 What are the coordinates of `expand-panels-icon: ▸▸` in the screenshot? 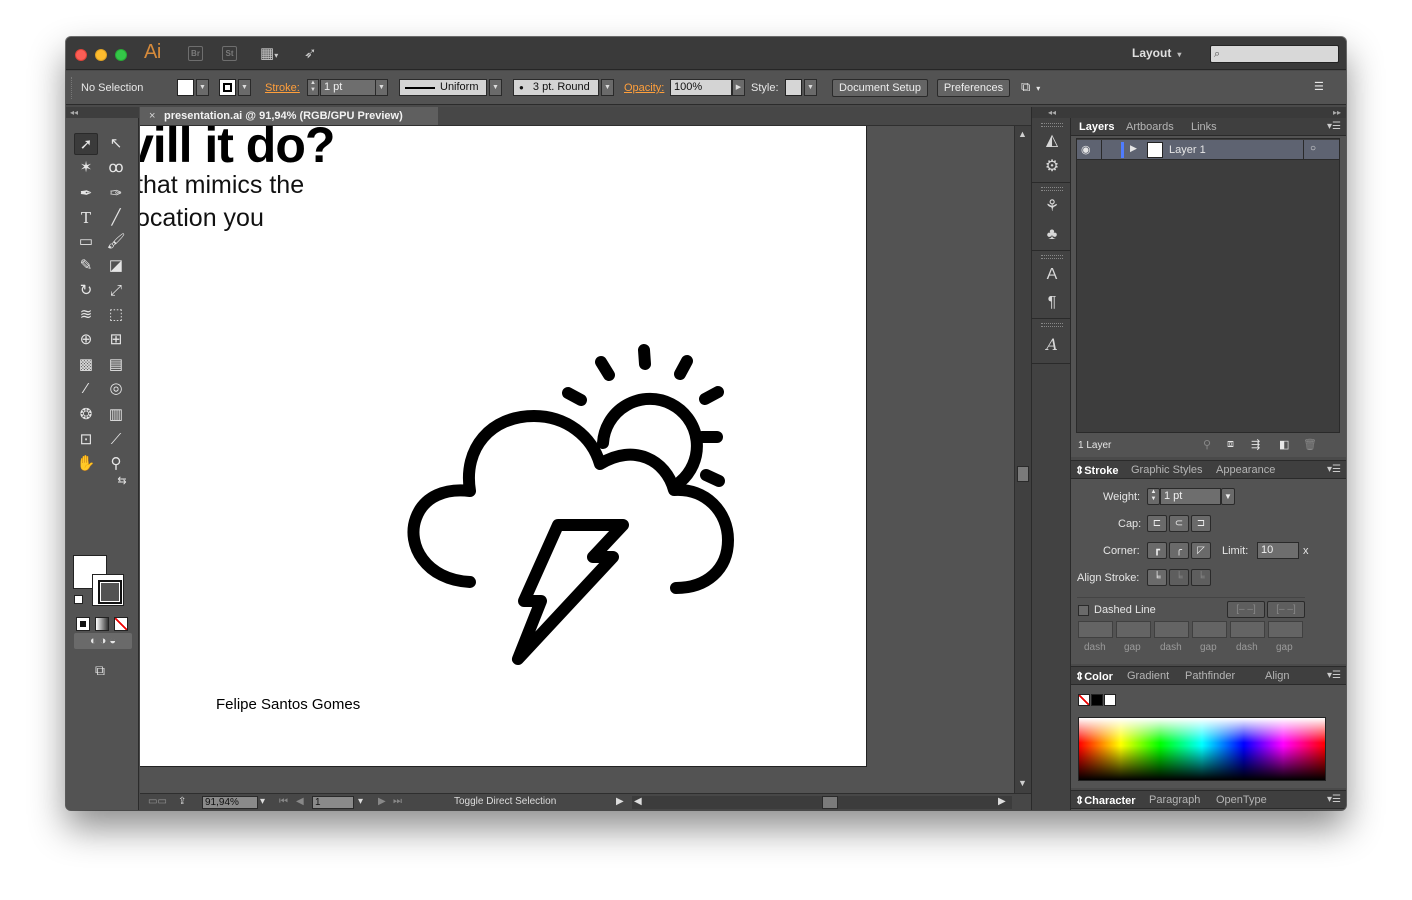 It's located at (1337, 112).